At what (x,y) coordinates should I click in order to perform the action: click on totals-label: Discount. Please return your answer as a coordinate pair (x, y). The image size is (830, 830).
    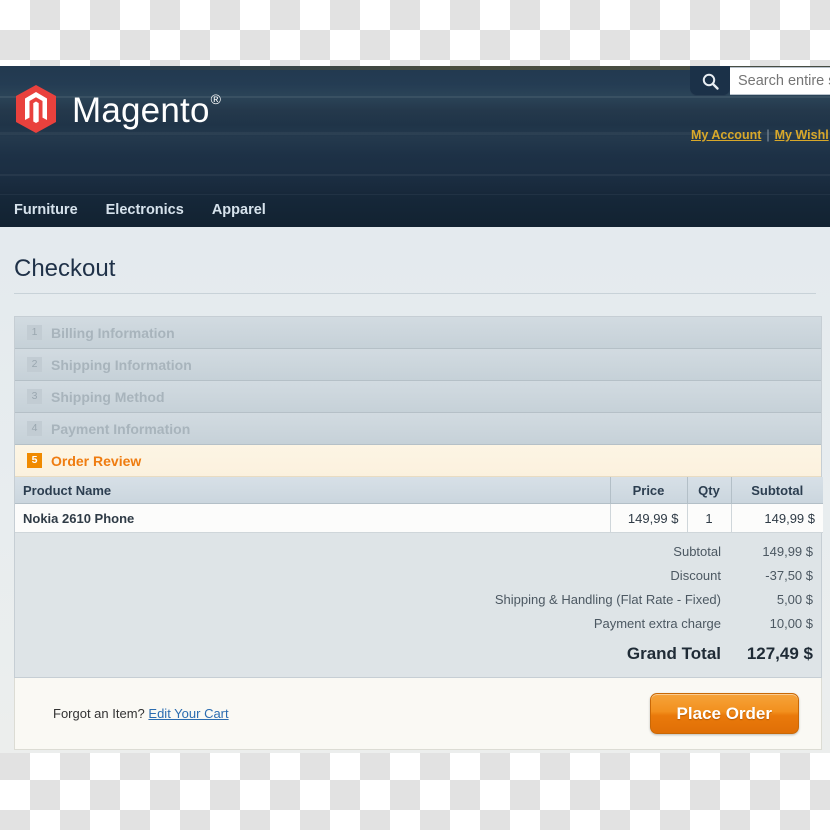
    Looking at the image, I should click on (695, 575).